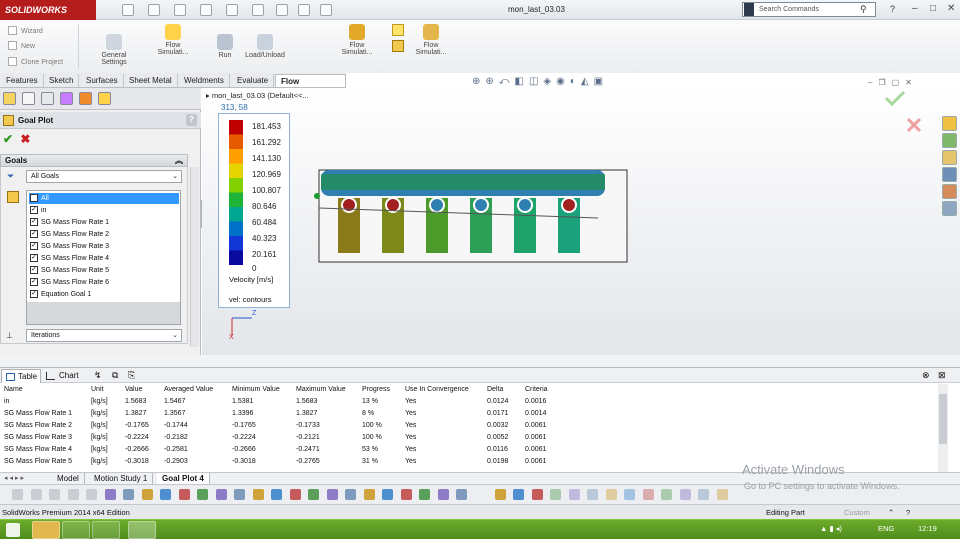 This screenshot has width=960, height=539. I want to click on windows-start-icon, so click(13, 530).